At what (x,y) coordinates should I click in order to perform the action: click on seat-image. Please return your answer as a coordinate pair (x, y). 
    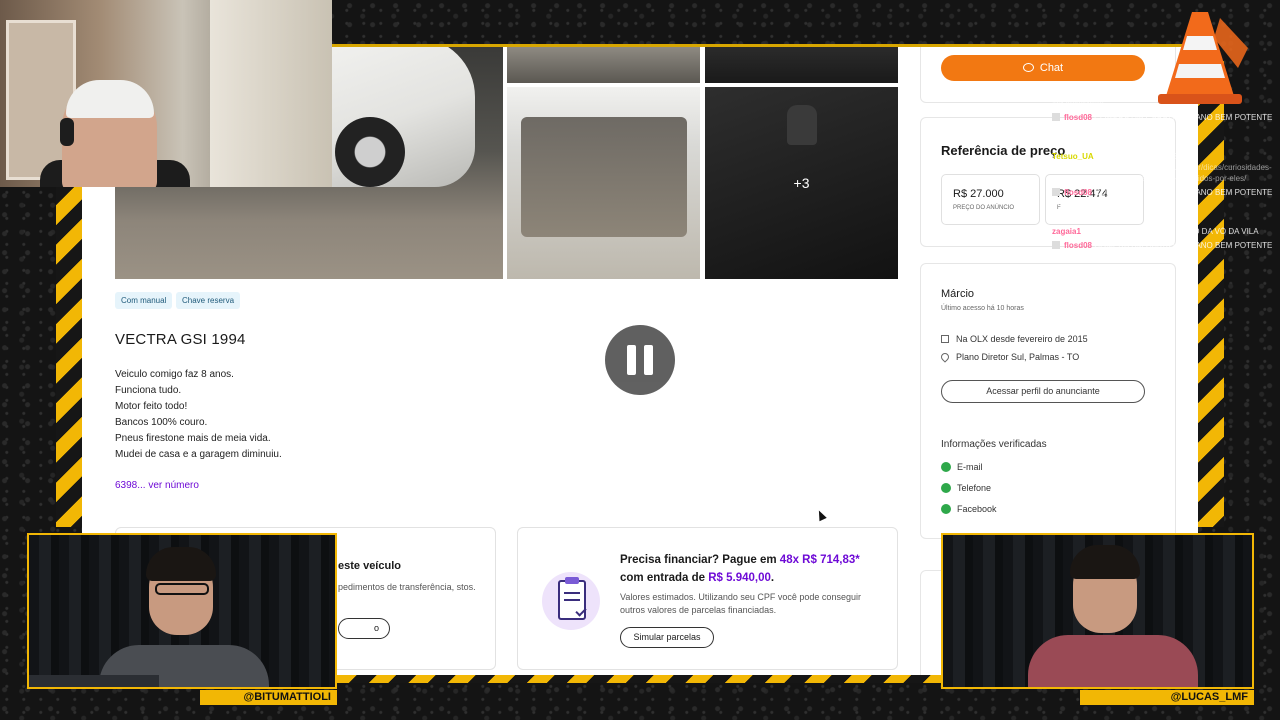
    Looking at the image, I should click on (802, 125).